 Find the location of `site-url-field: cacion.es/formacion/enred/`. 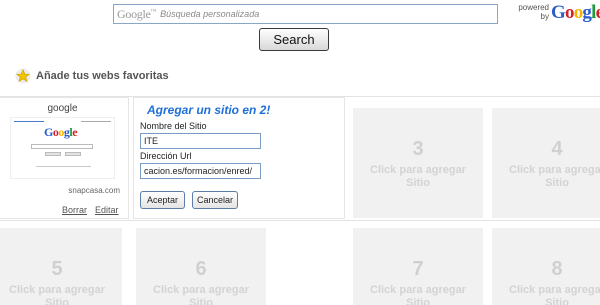

site-url-field: cacion.es/formacion/enred/ is located at coordinates (200, 171).